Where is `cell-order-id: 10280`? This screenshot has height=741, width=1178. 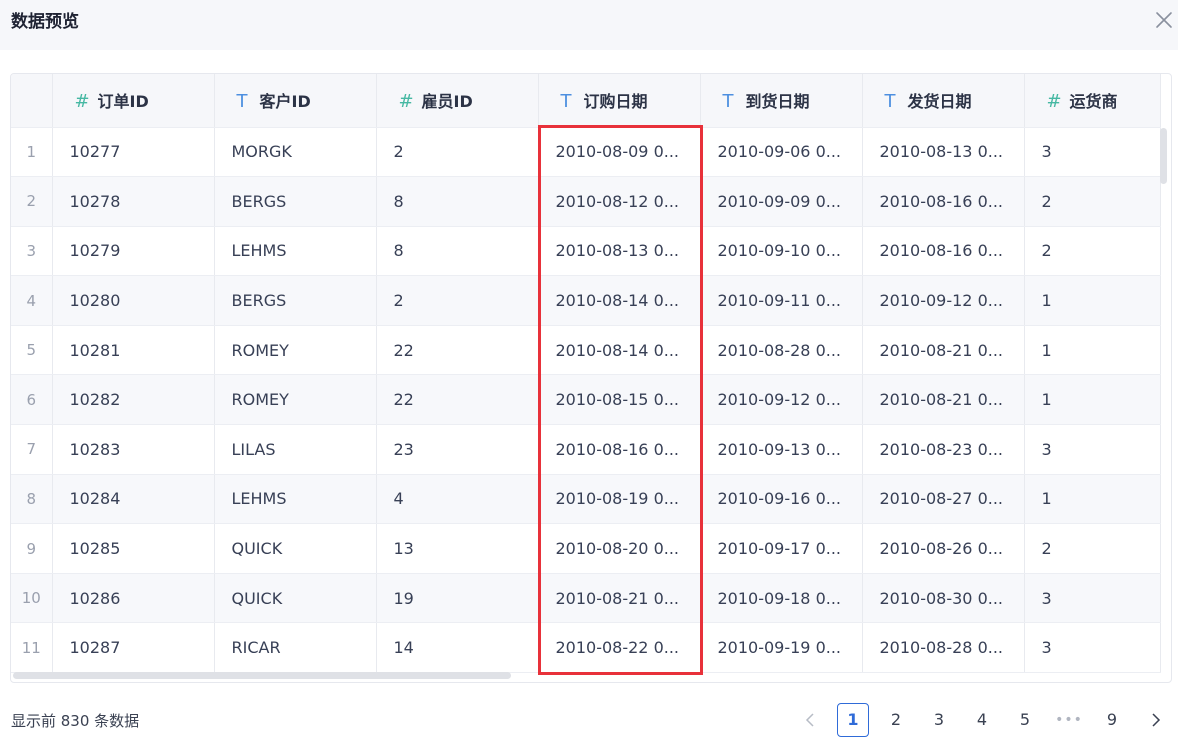
cell-order-id: 10280 is located at coordinates (133, 300).